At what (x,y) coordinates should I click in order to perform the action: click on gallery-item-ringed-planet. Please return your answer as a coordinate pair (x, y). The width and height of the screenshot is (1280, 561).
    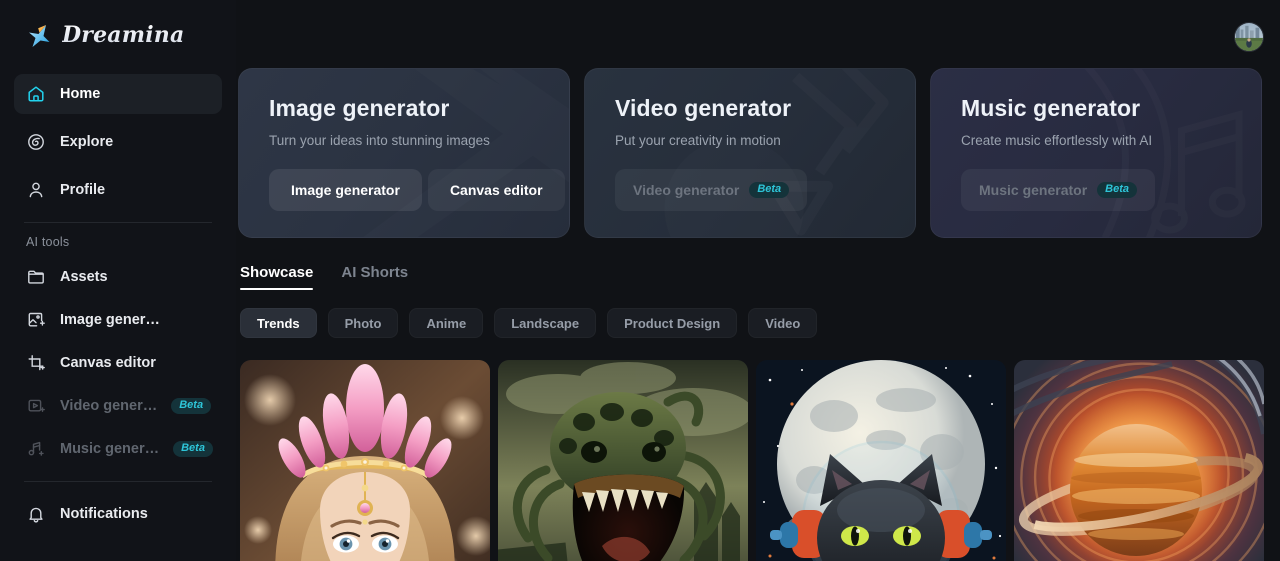
    Looking at the image, I should click on (1139, 460).